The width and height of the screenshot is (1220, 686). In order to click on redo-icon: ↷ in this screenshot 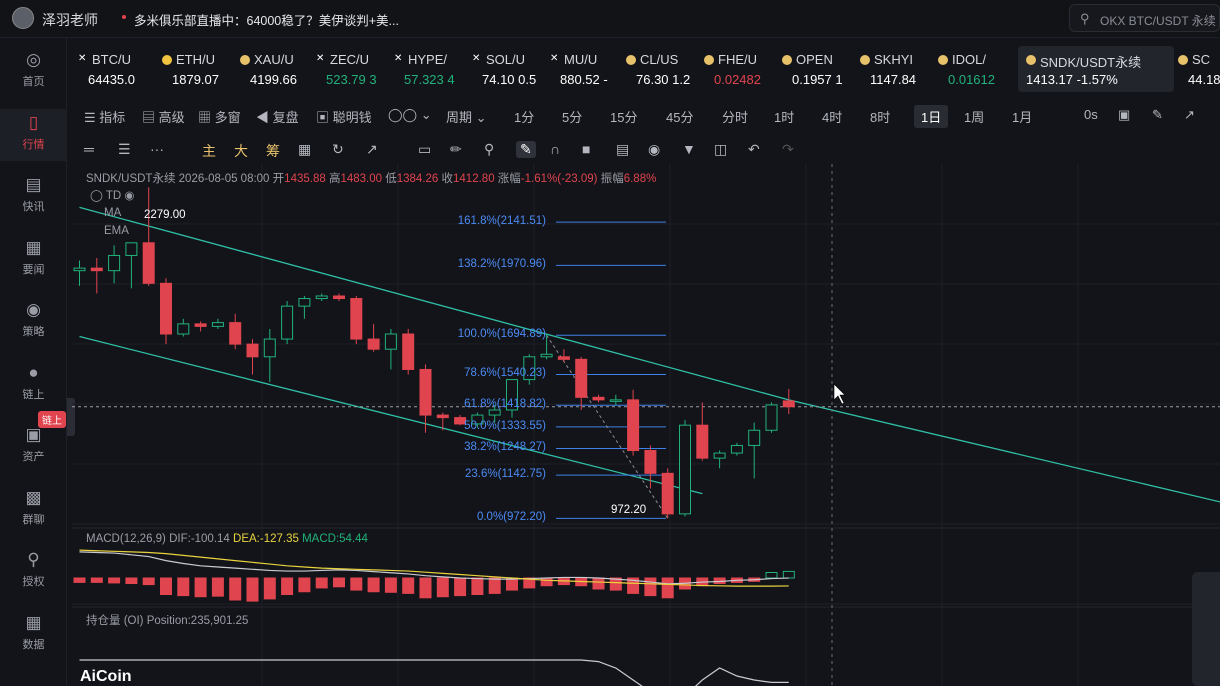, I will do `click(788, 149)`.